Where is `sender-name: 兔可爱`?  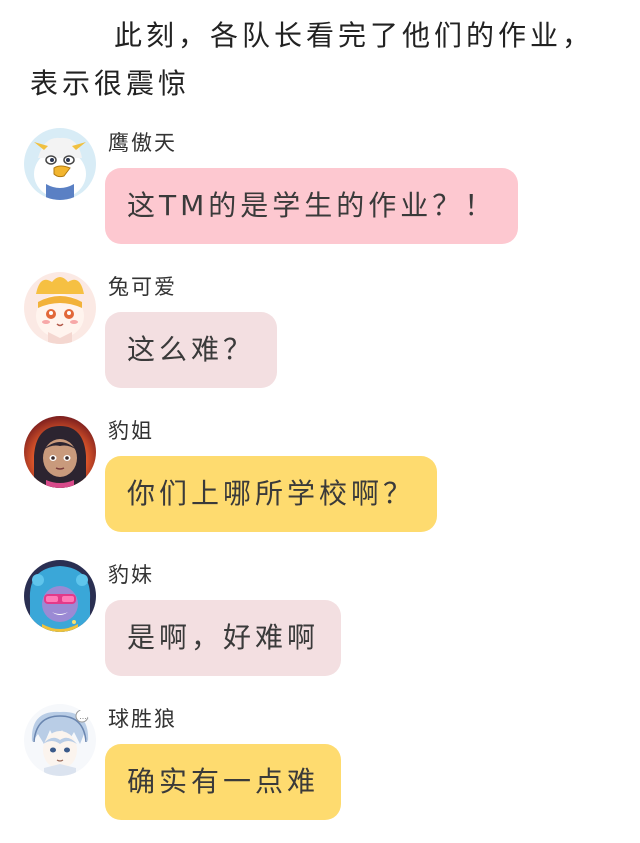 sender-name: 兔可爱 is located at coordinates (142, 287).